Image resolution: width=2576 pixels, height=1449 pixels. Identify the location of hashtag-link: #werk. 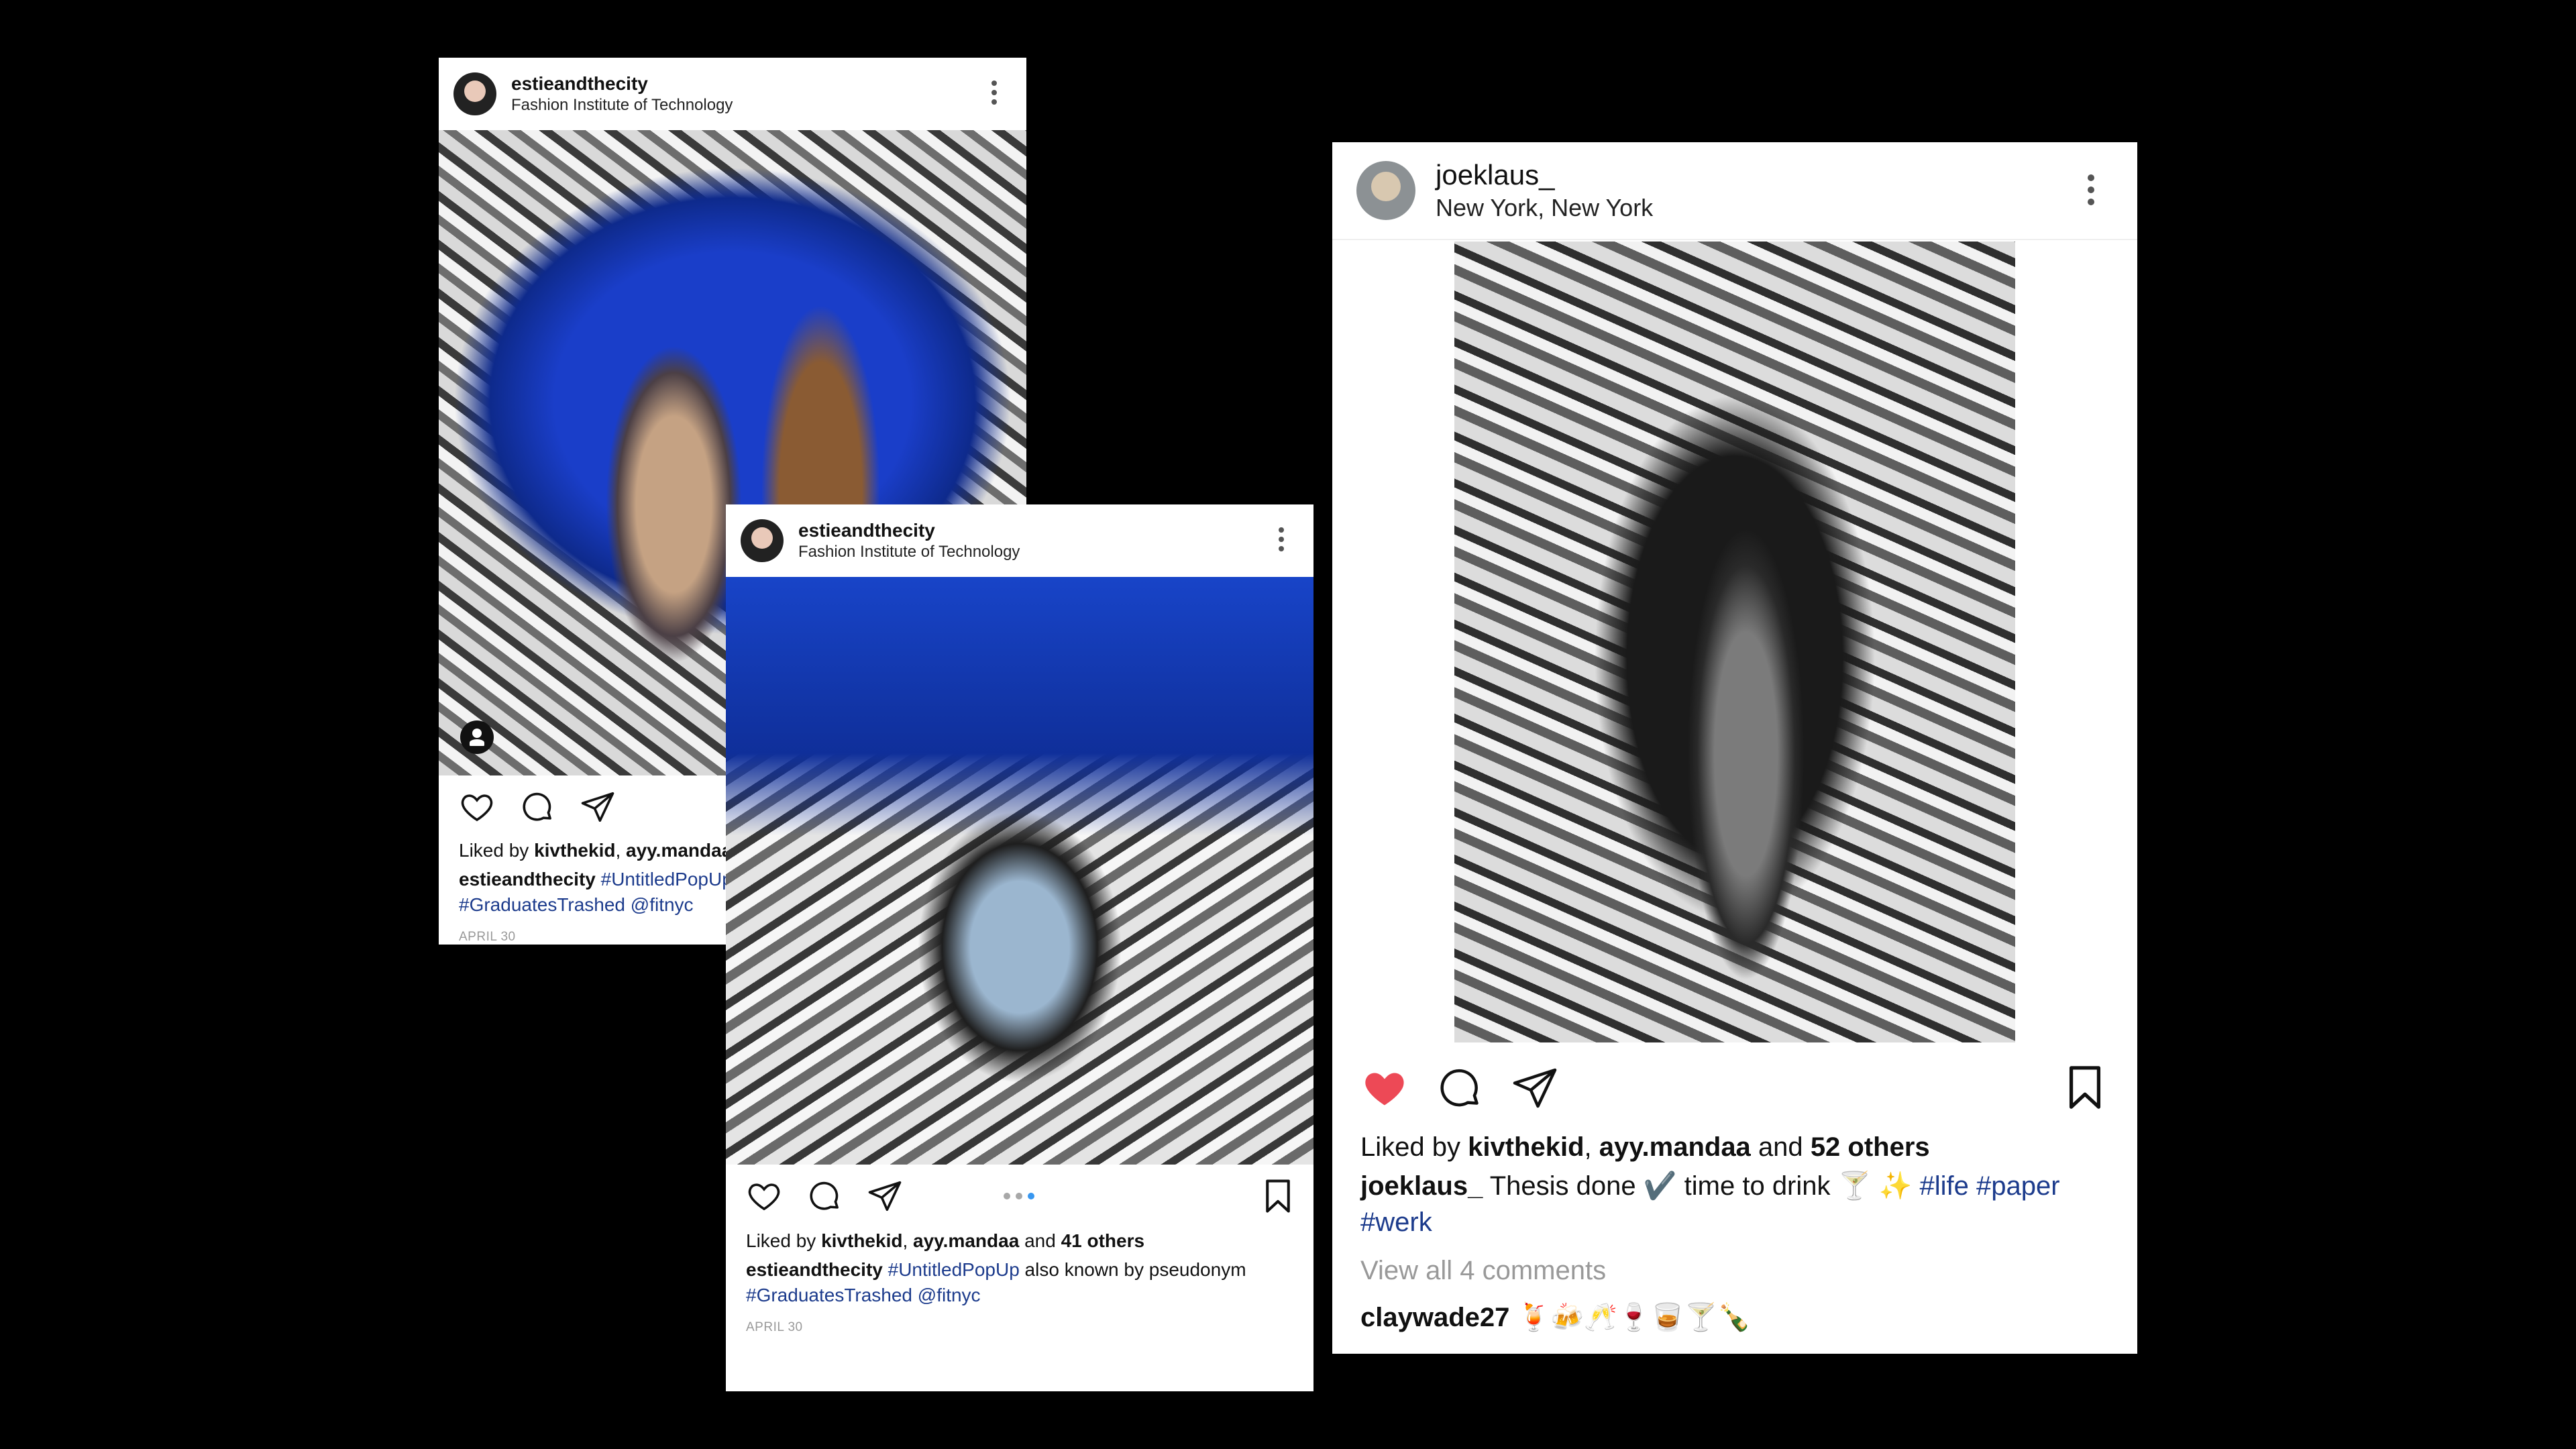
(1396, 1222).